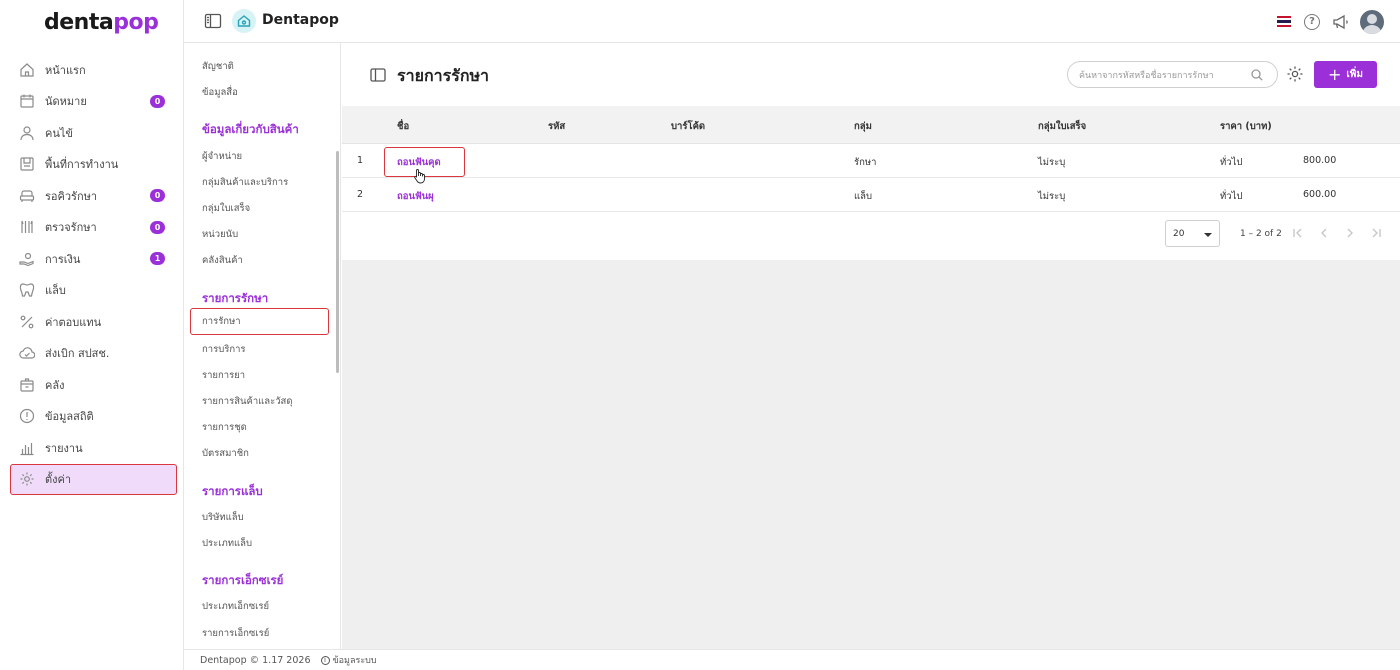  Describe the element at coordinates (325, 660) in the screenshot. I see `info-icon: i` at that location.